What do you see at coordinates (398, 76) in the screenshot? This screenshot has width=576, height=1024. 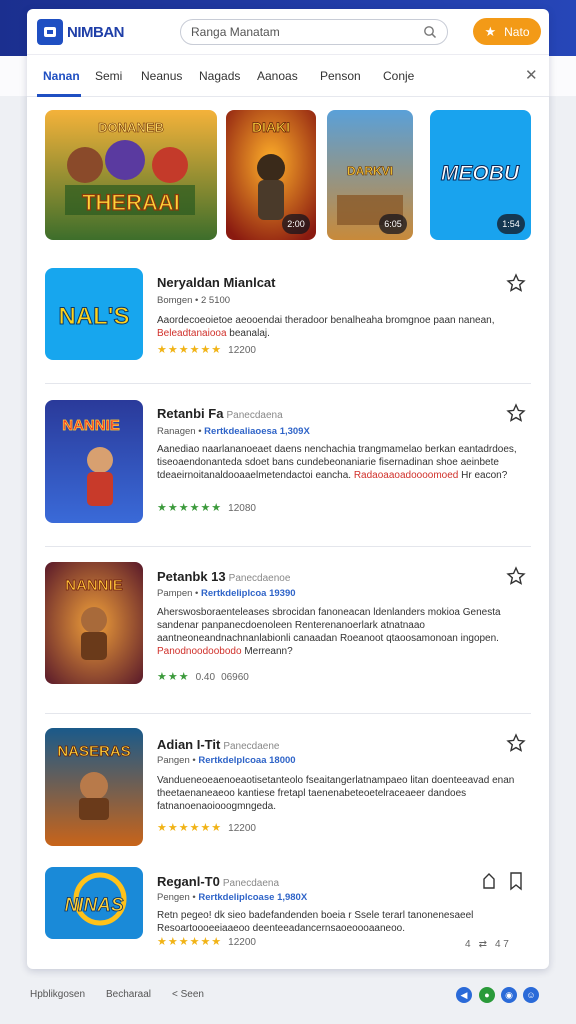 I see `tab-conje: Conje` at bounding box center [398, 76].